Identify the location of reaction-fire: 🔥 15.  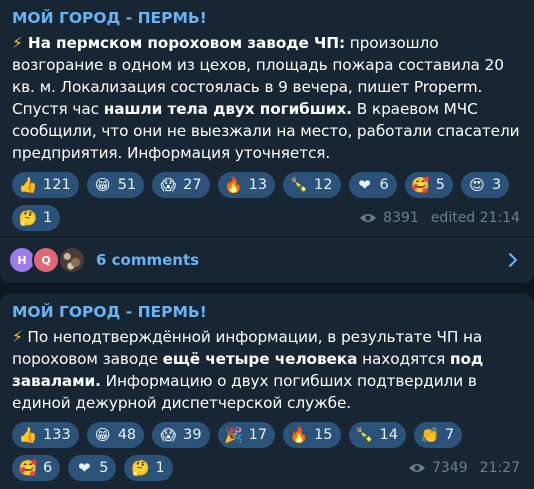
(312, 435).